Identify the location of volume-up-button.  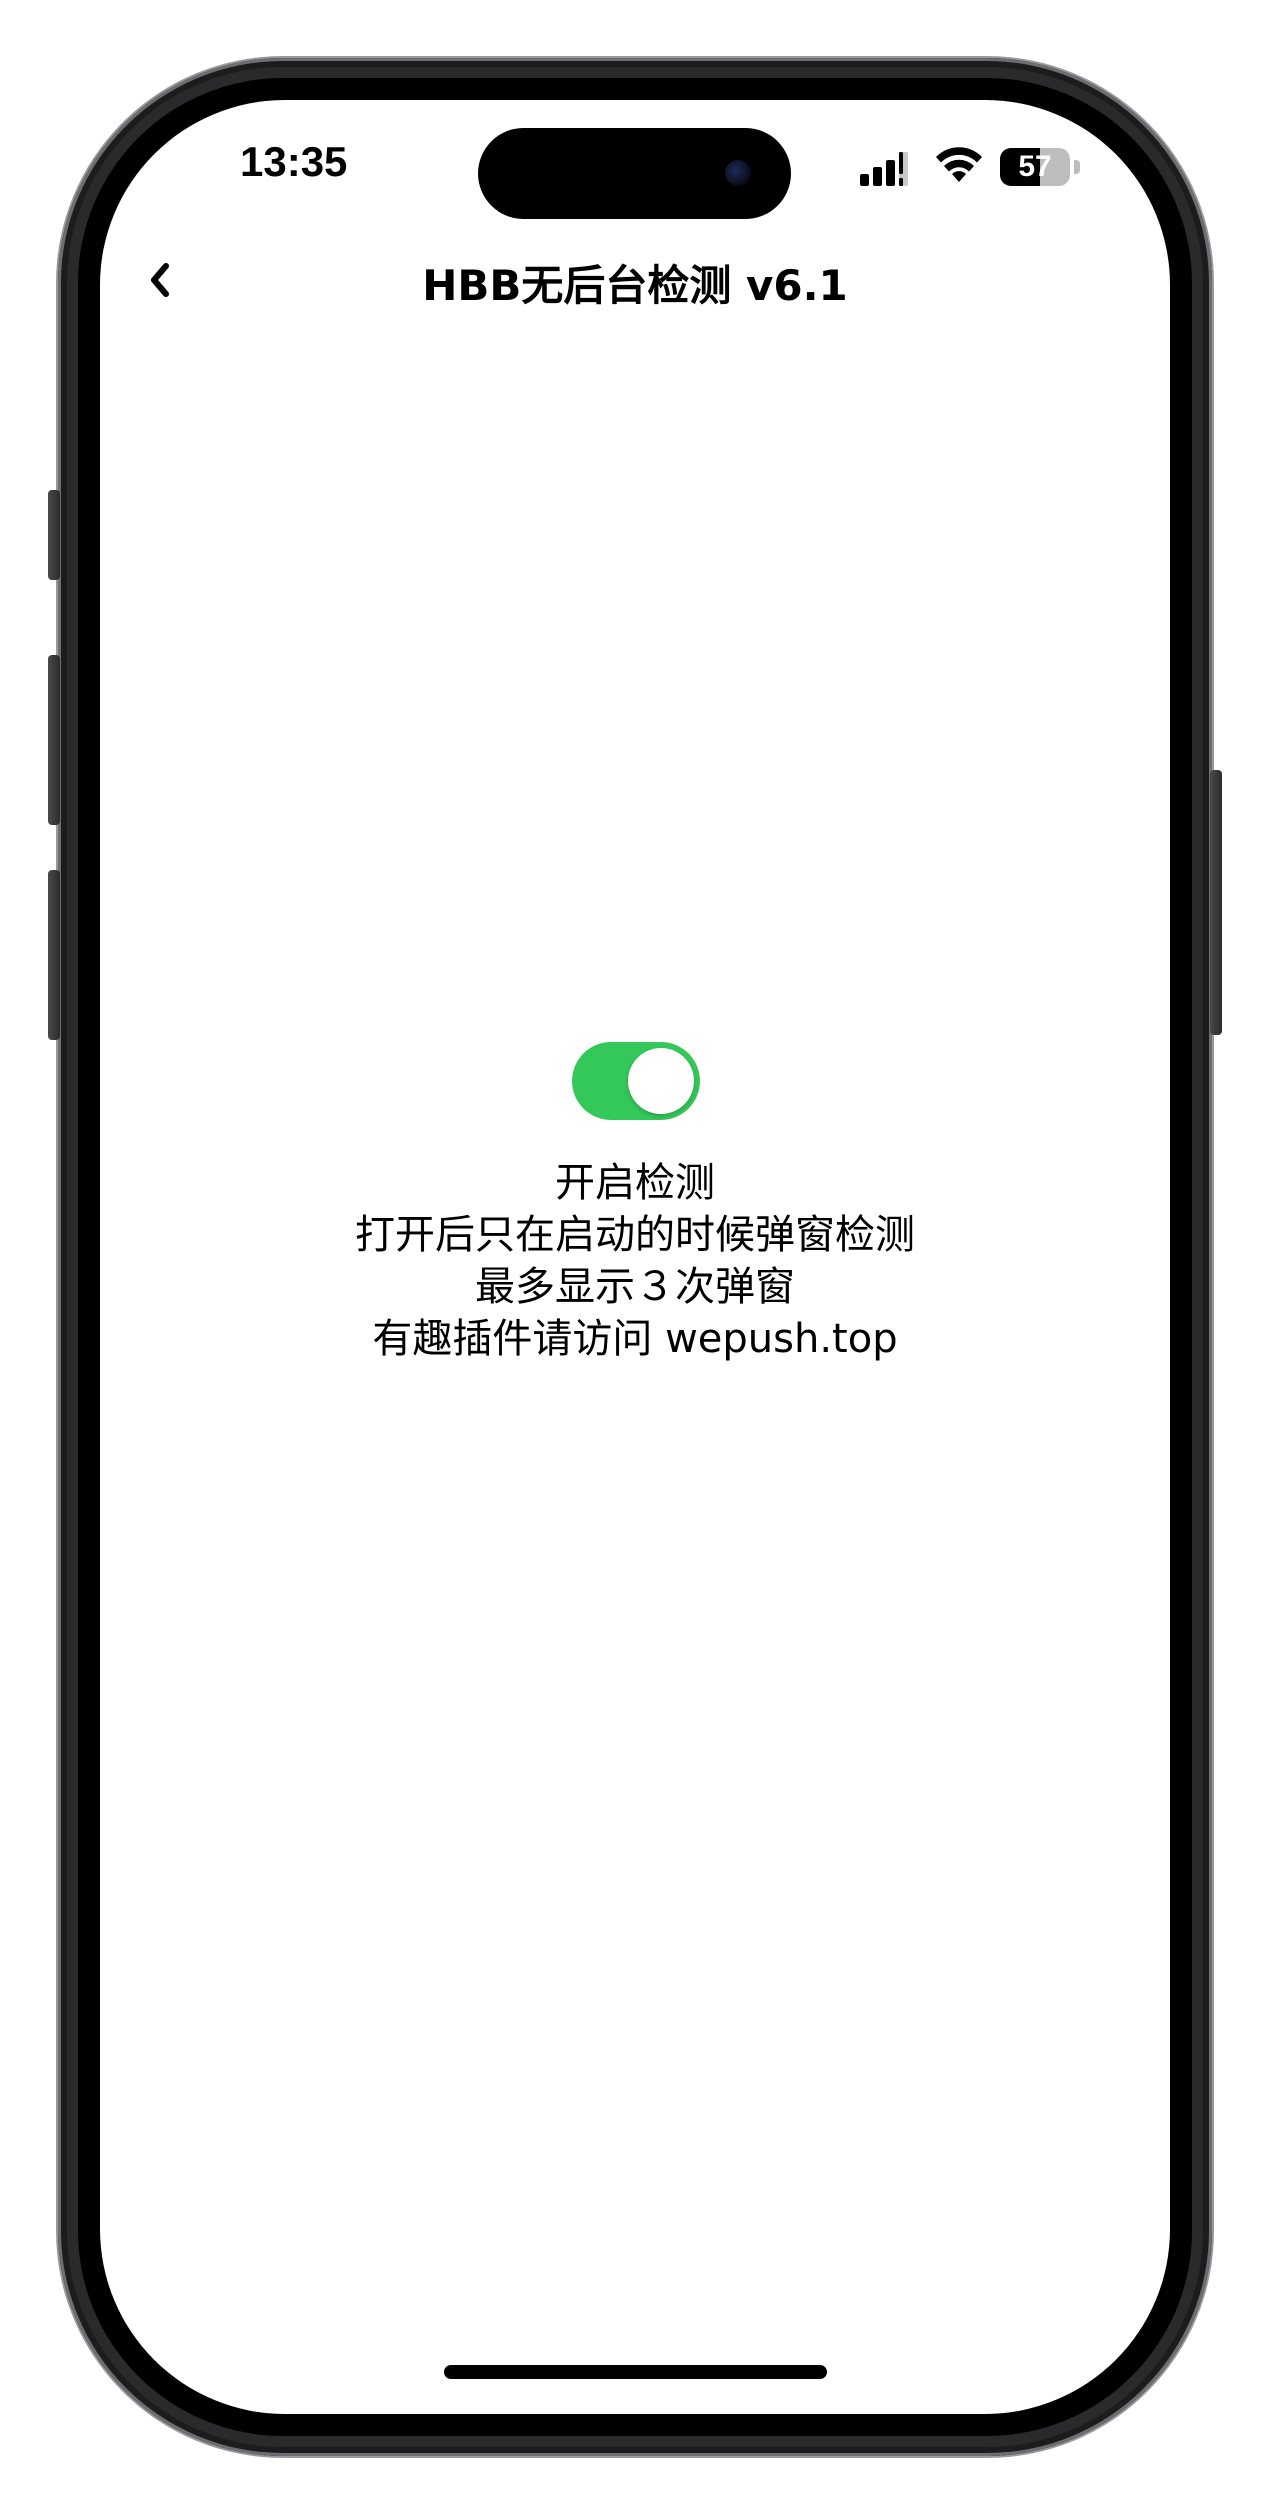
(54, 740).